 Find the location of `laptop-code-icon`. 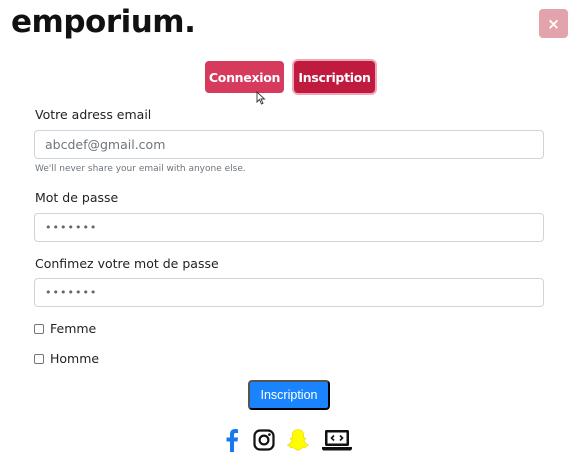

laptop-code-icon is located at coordinates (337, 440).